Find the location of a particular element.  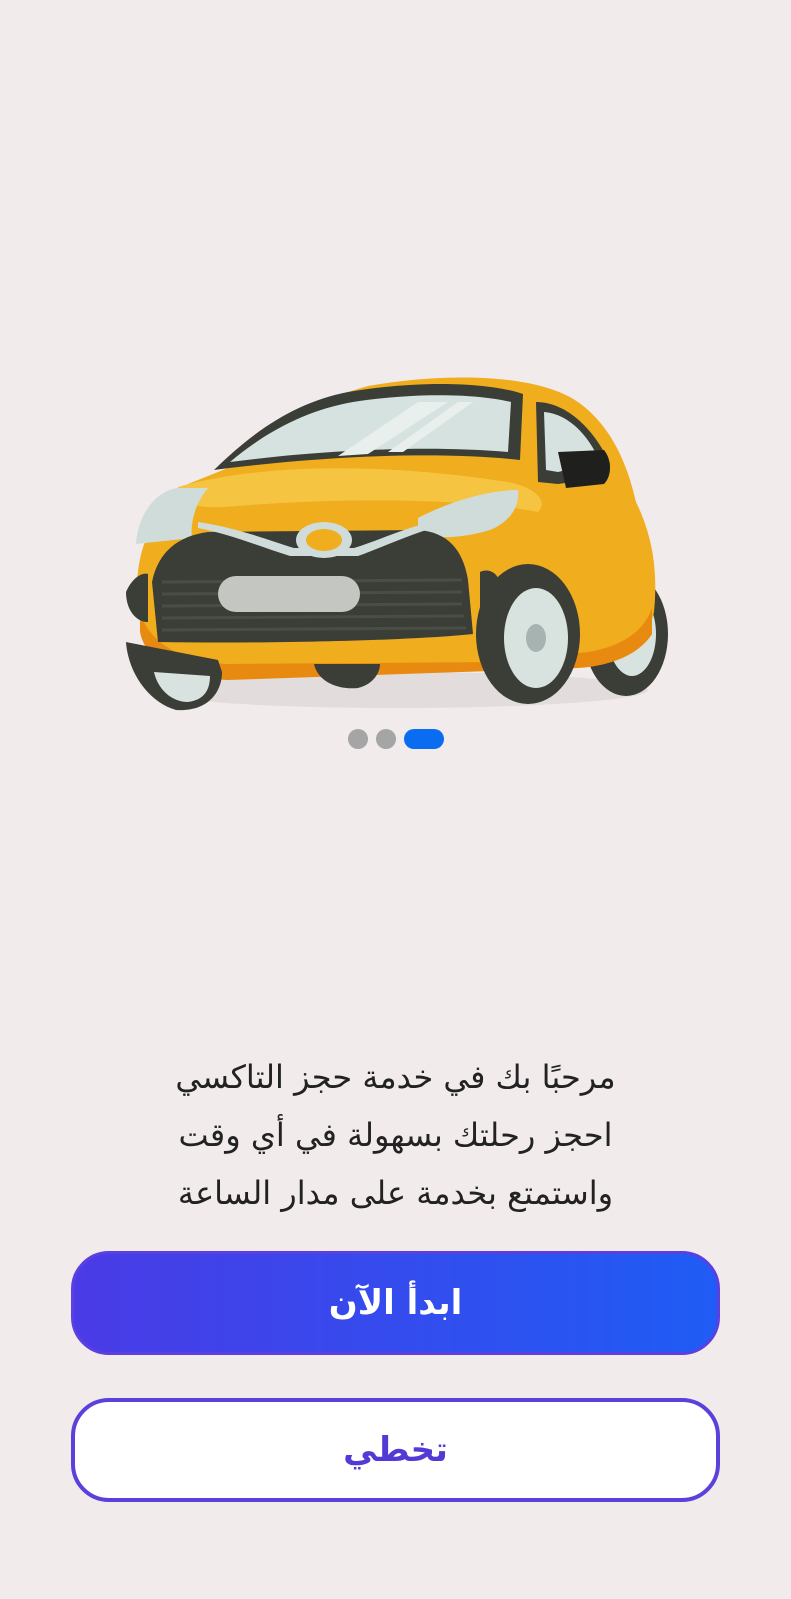

page-indicator is located at coordinates (395, 739).